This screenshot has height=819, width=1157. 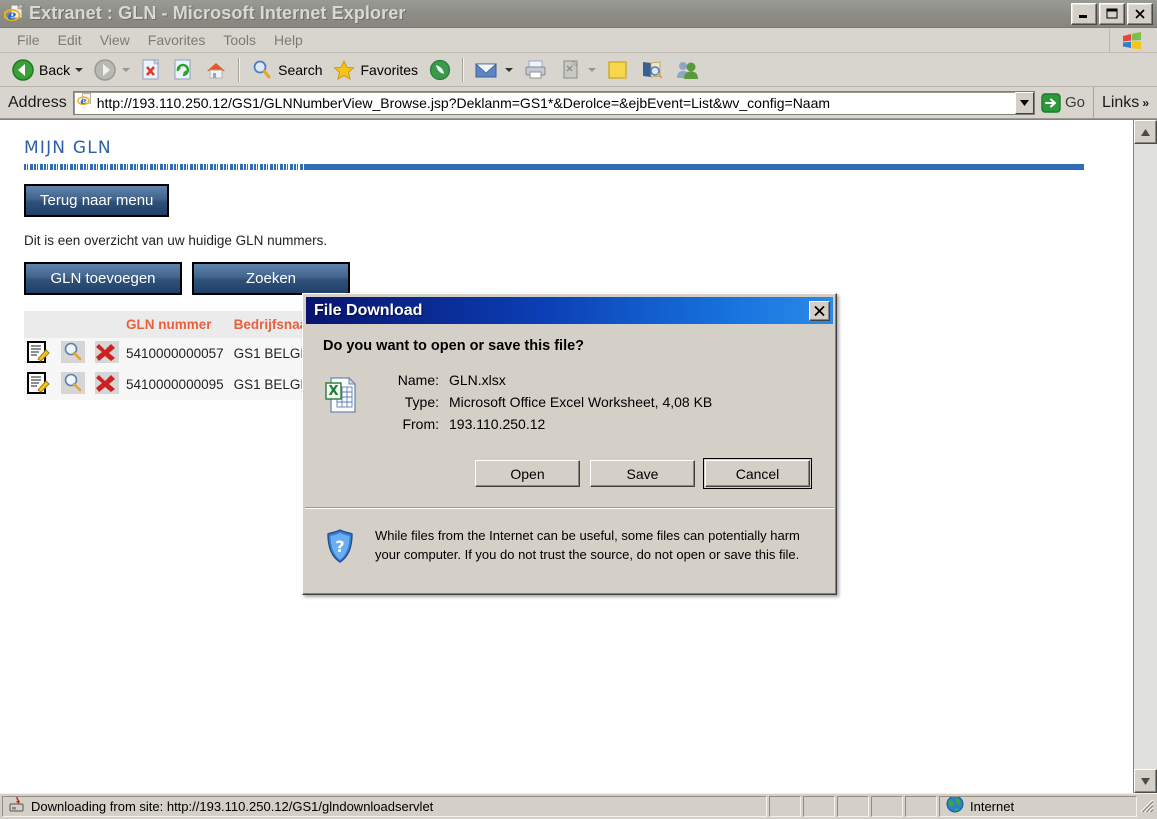 I want to click on internet-explorer-icon: e, so click(x=13, y=13).